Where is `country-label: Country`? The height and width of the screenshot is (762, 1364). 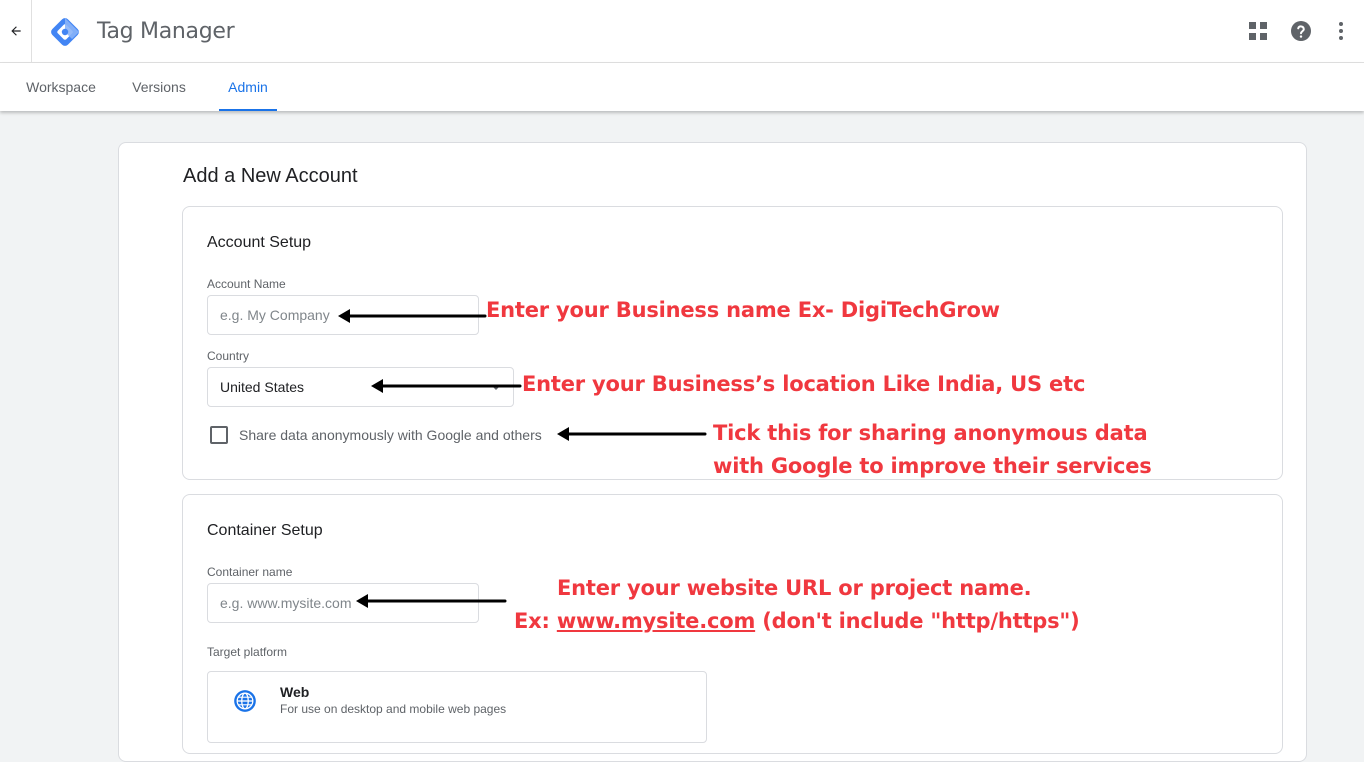
country-label: Country is located at coordinates (228, 356).